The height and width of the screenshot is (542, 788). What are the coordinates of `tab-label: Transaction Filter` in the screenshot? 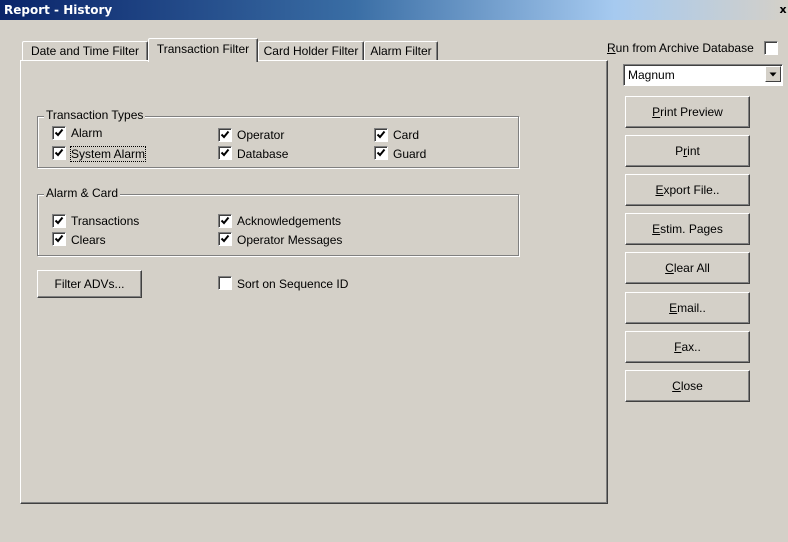 It's located at (203, 49).